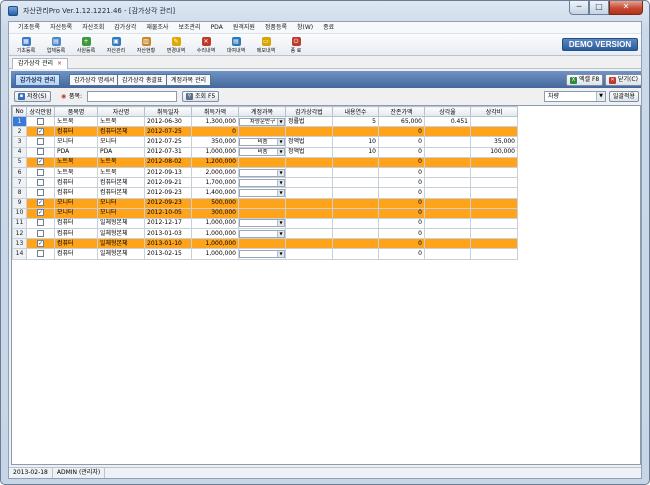 This screenshot has width=650, height=485. Describe the element at coordinates (309, 111) in the screenshot. I see `column-header: 감가상각법` at that location.